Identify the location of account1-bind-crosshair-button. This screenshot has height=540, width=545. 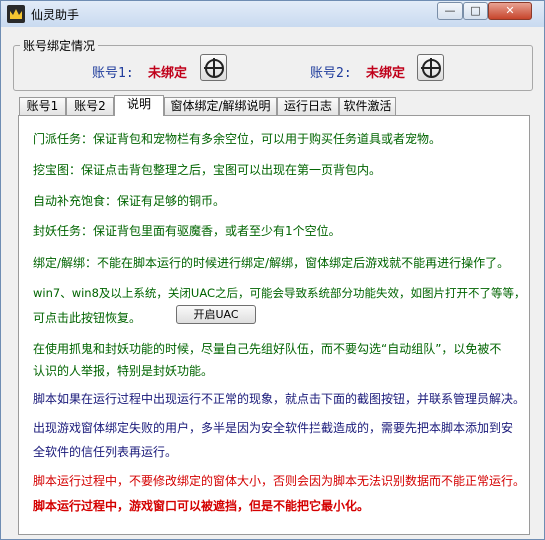
(213, 67).